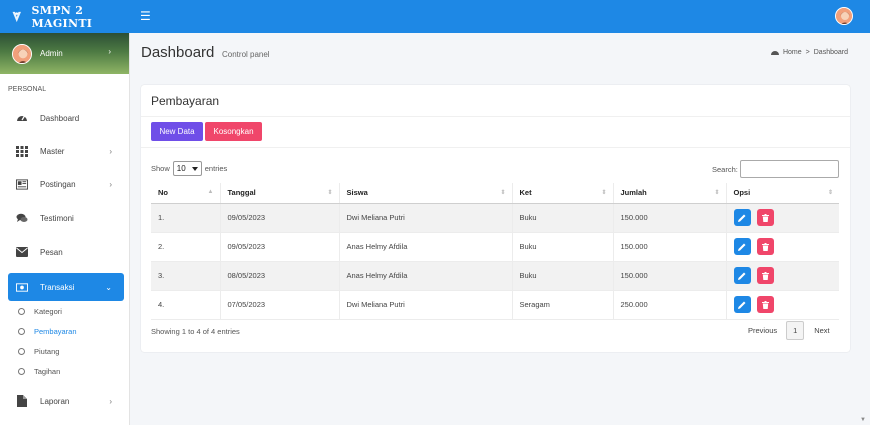  What do you see at coordinates (246, 54) in the screenshot?
I see `page-subtitle: Control panel` at bounding box center [246, 54].